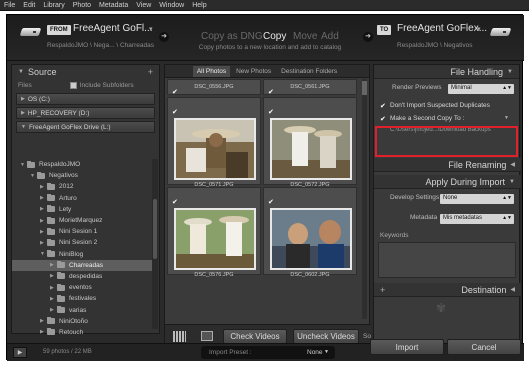 The width and height of the screenshot is (529, 389). I want to click on mode-copy-as-dng: Copy as DNG, so click(232, 36).